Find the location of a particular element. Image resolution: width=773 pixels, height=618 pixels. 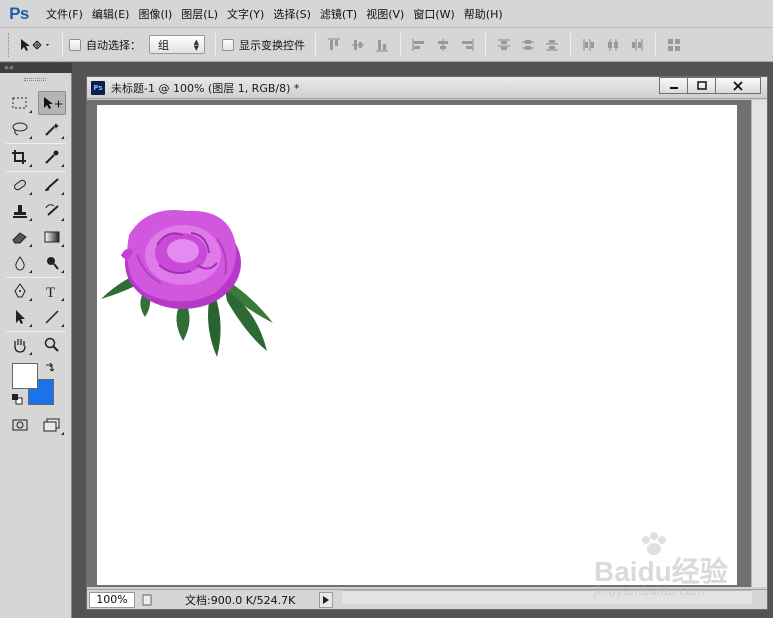

quick-mask-icon is located at coordinates (20, 425).